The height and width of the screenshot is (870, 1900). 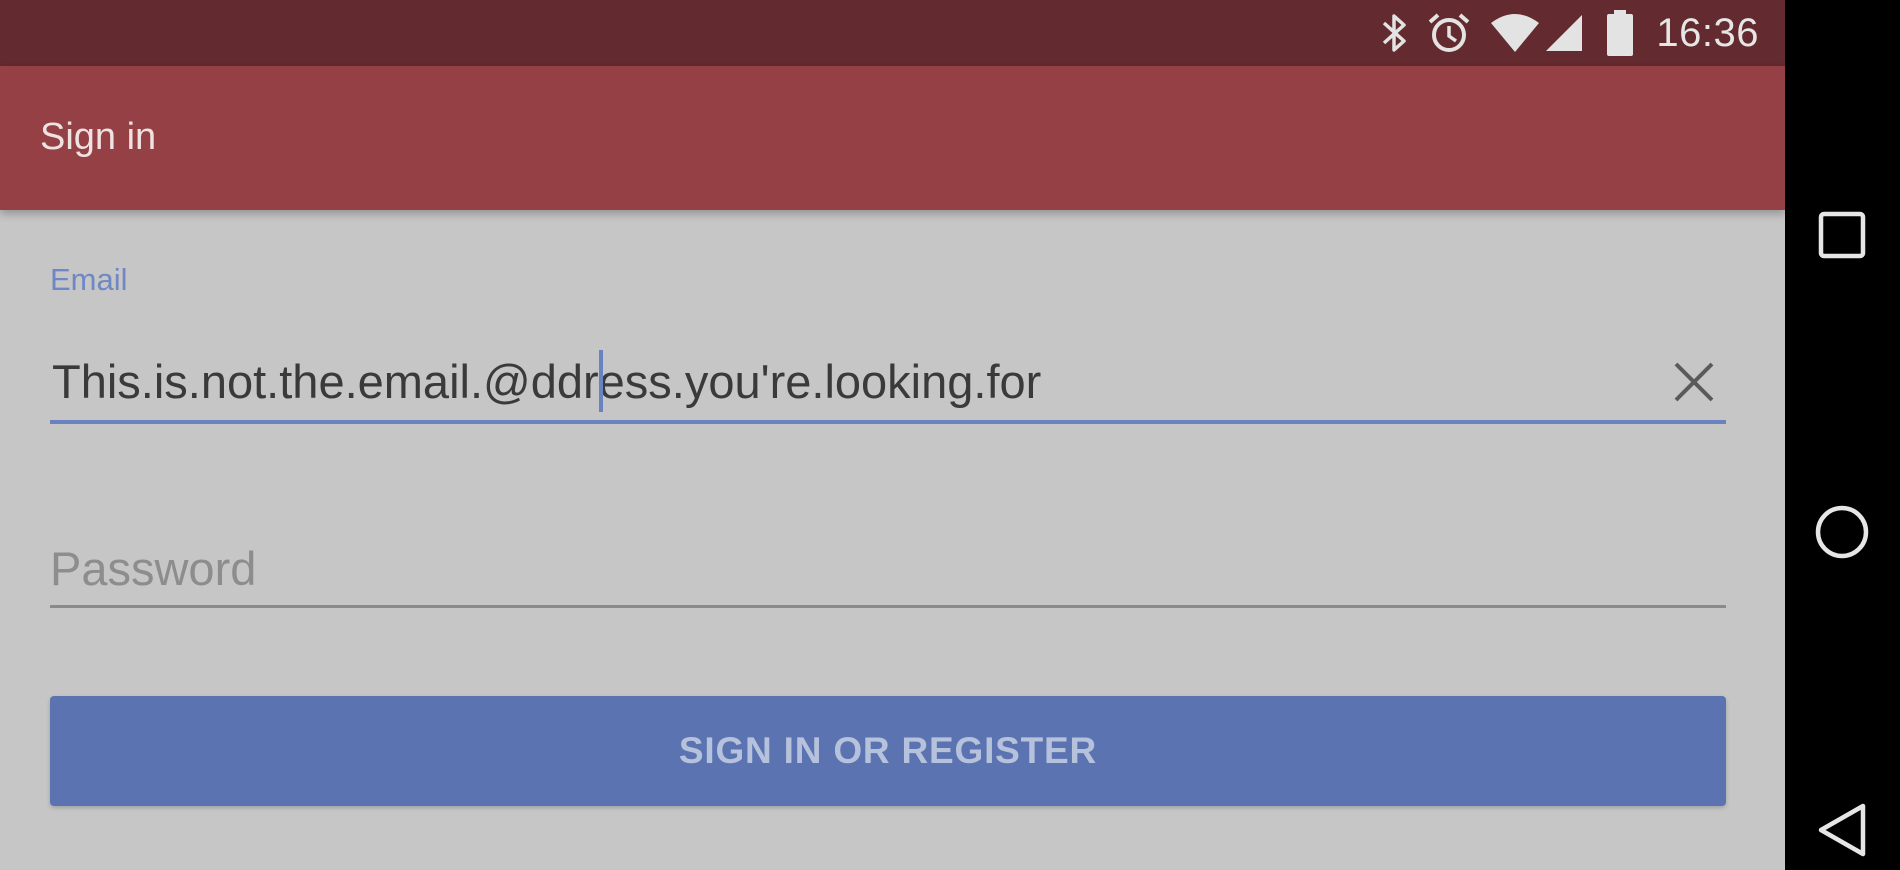 What do you see at coordinates (1842, 532) in the screenshot?
I see `home-icon` at bounding box center [1842, 532].